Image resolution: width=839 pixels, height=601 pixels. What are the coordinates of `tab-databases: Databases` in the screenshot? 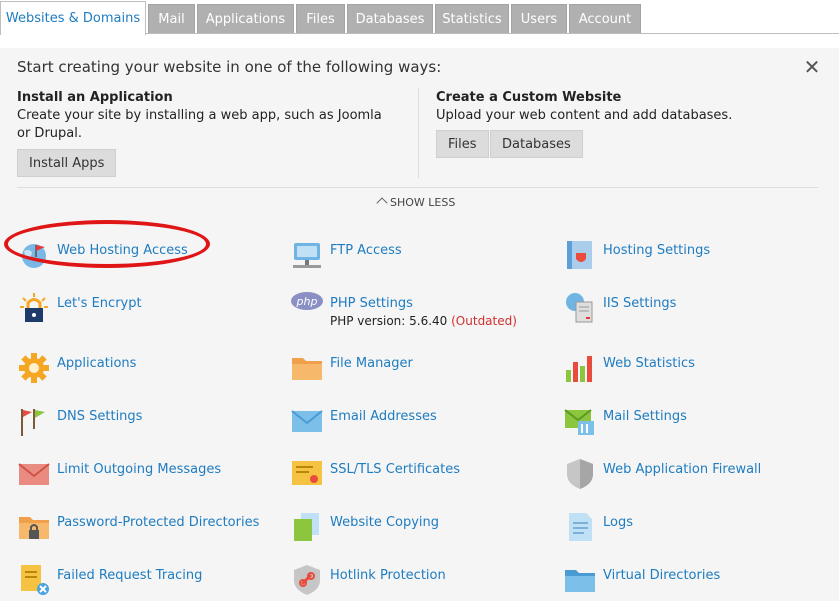 It's located at (390, 18).